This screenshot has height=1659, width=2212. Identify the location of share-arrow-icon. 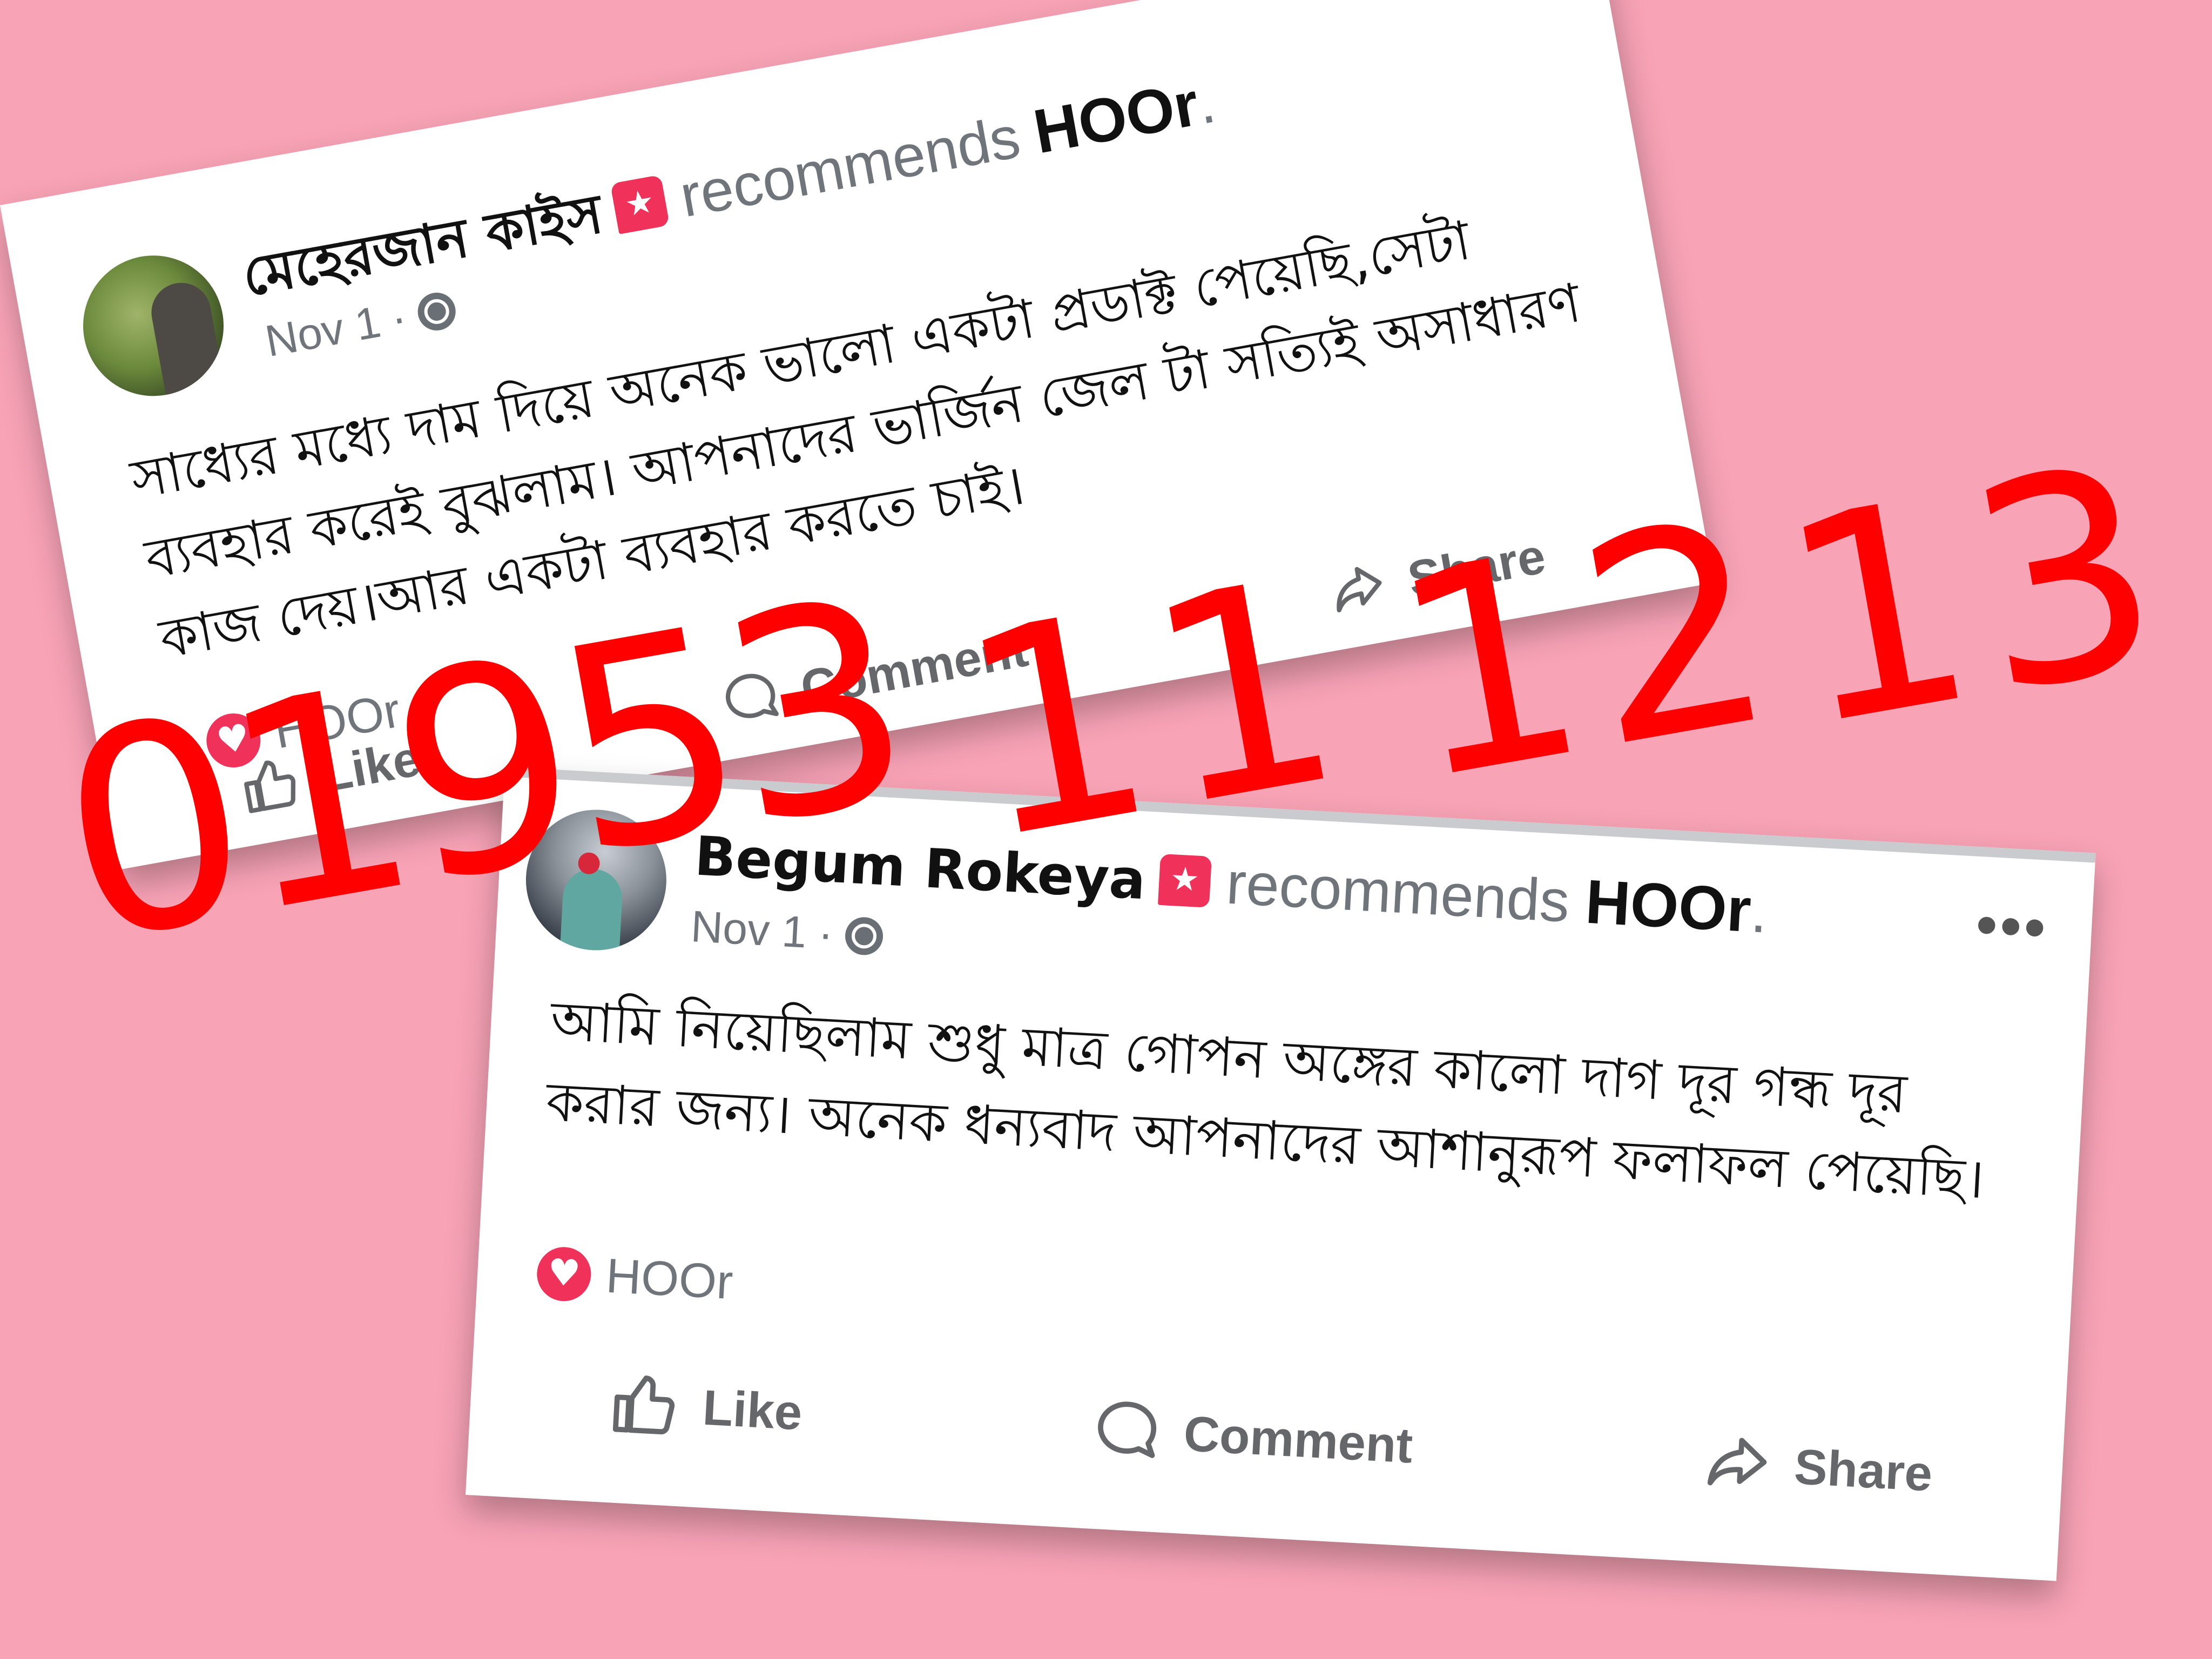
(1737, 1462).